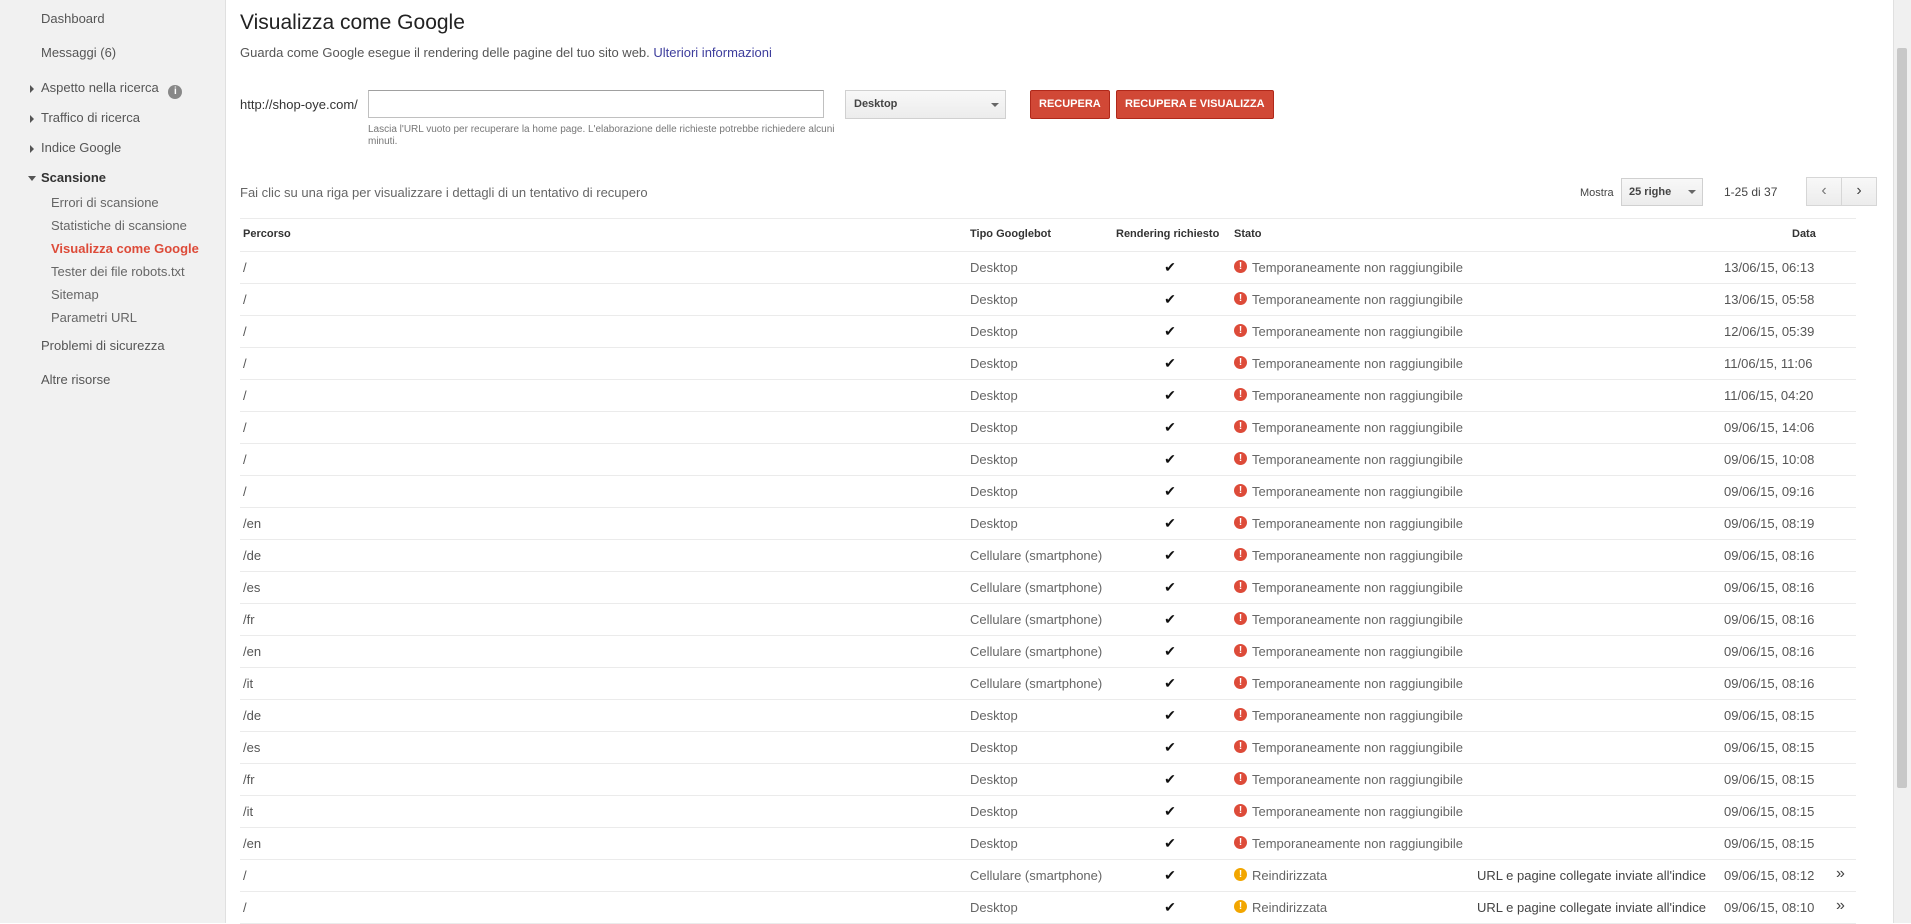 The width and height of the screenshot is (1911, 924). What do you see at coordinates (1859, 191) in the screenshot?
I see `next-page-button: ›` at bounding box center [1859, 191].